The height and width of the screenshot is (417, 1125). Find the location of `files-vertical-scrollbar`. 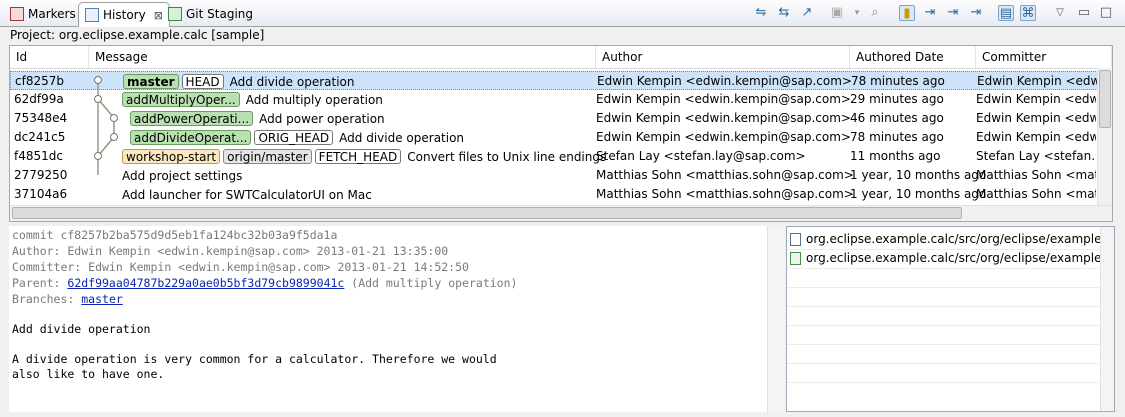

files-vertical-scrollbar is located at coordinates (1107, 319).